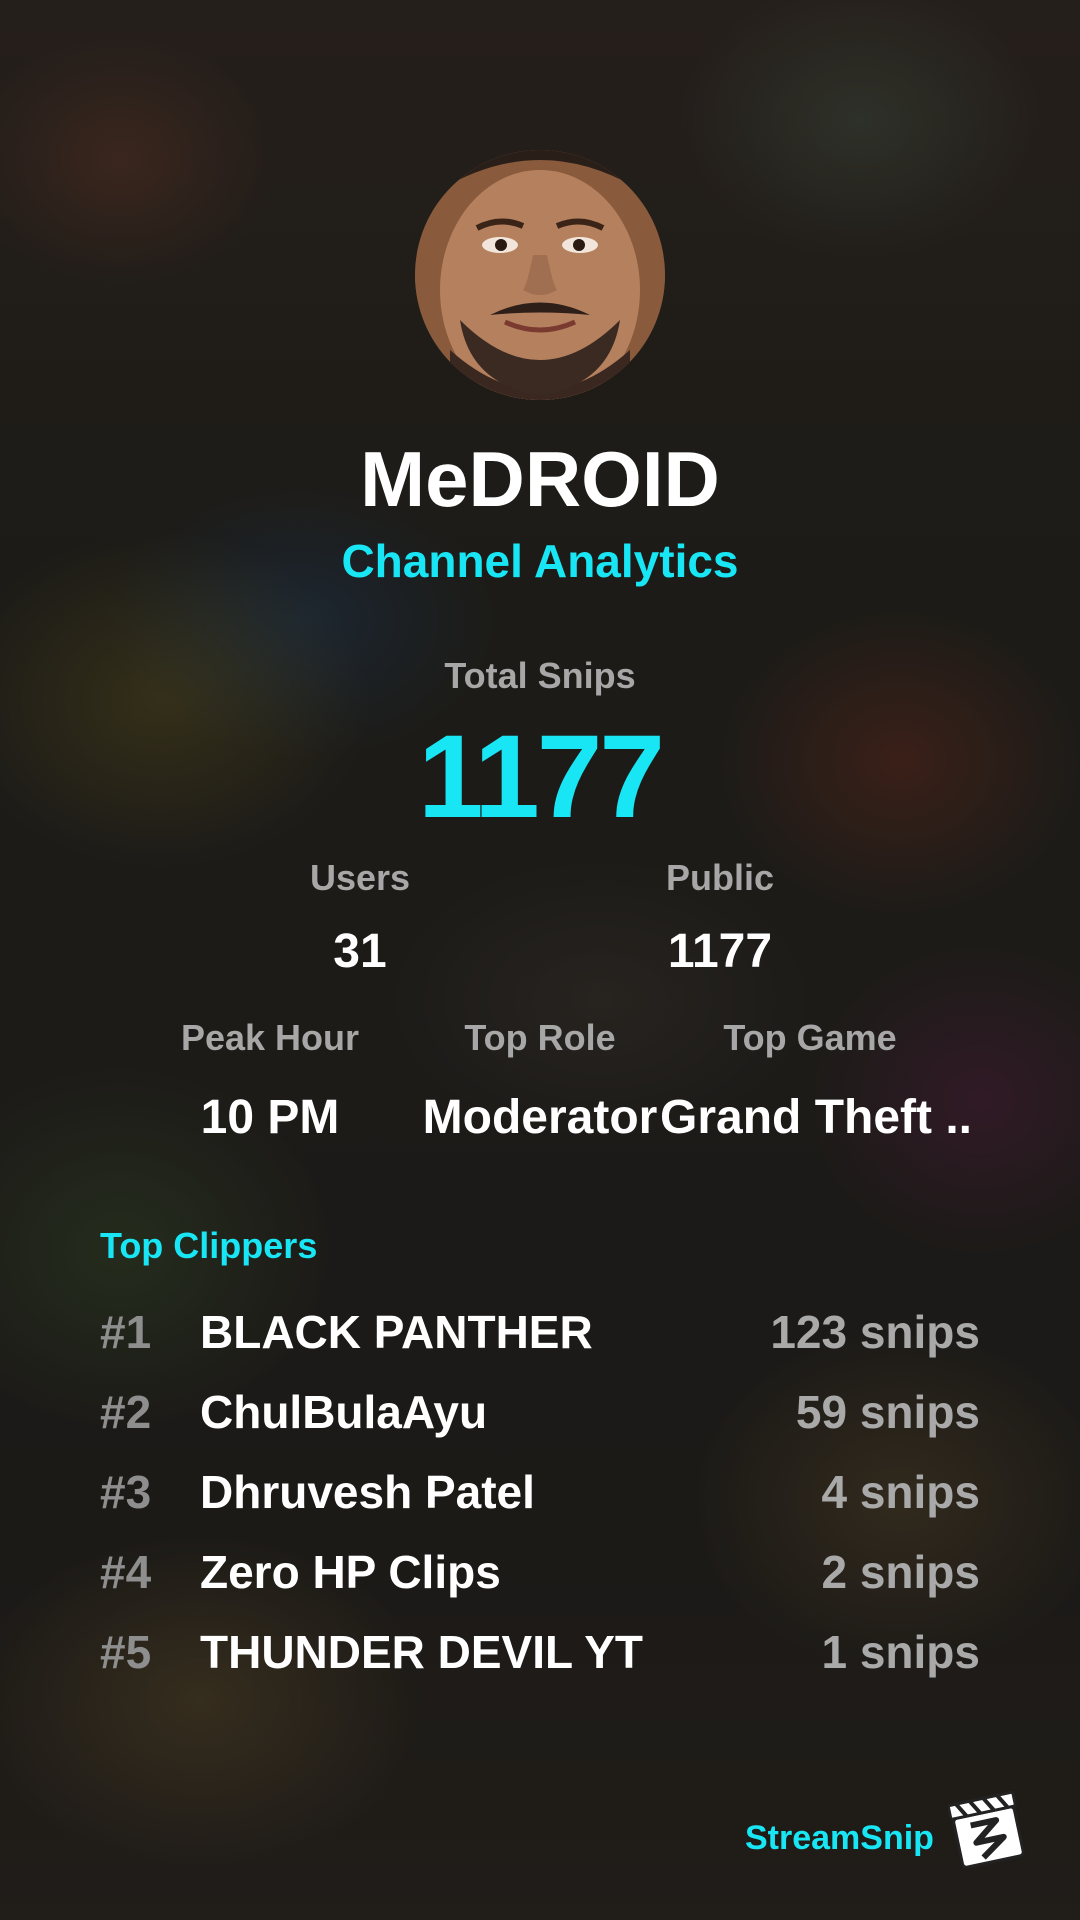 The height and width of the screenshot is (1920, 1080). Describe the element at coordinates (720, 918) in the screenshot. I see `stat-public: Public 1177` at that location.